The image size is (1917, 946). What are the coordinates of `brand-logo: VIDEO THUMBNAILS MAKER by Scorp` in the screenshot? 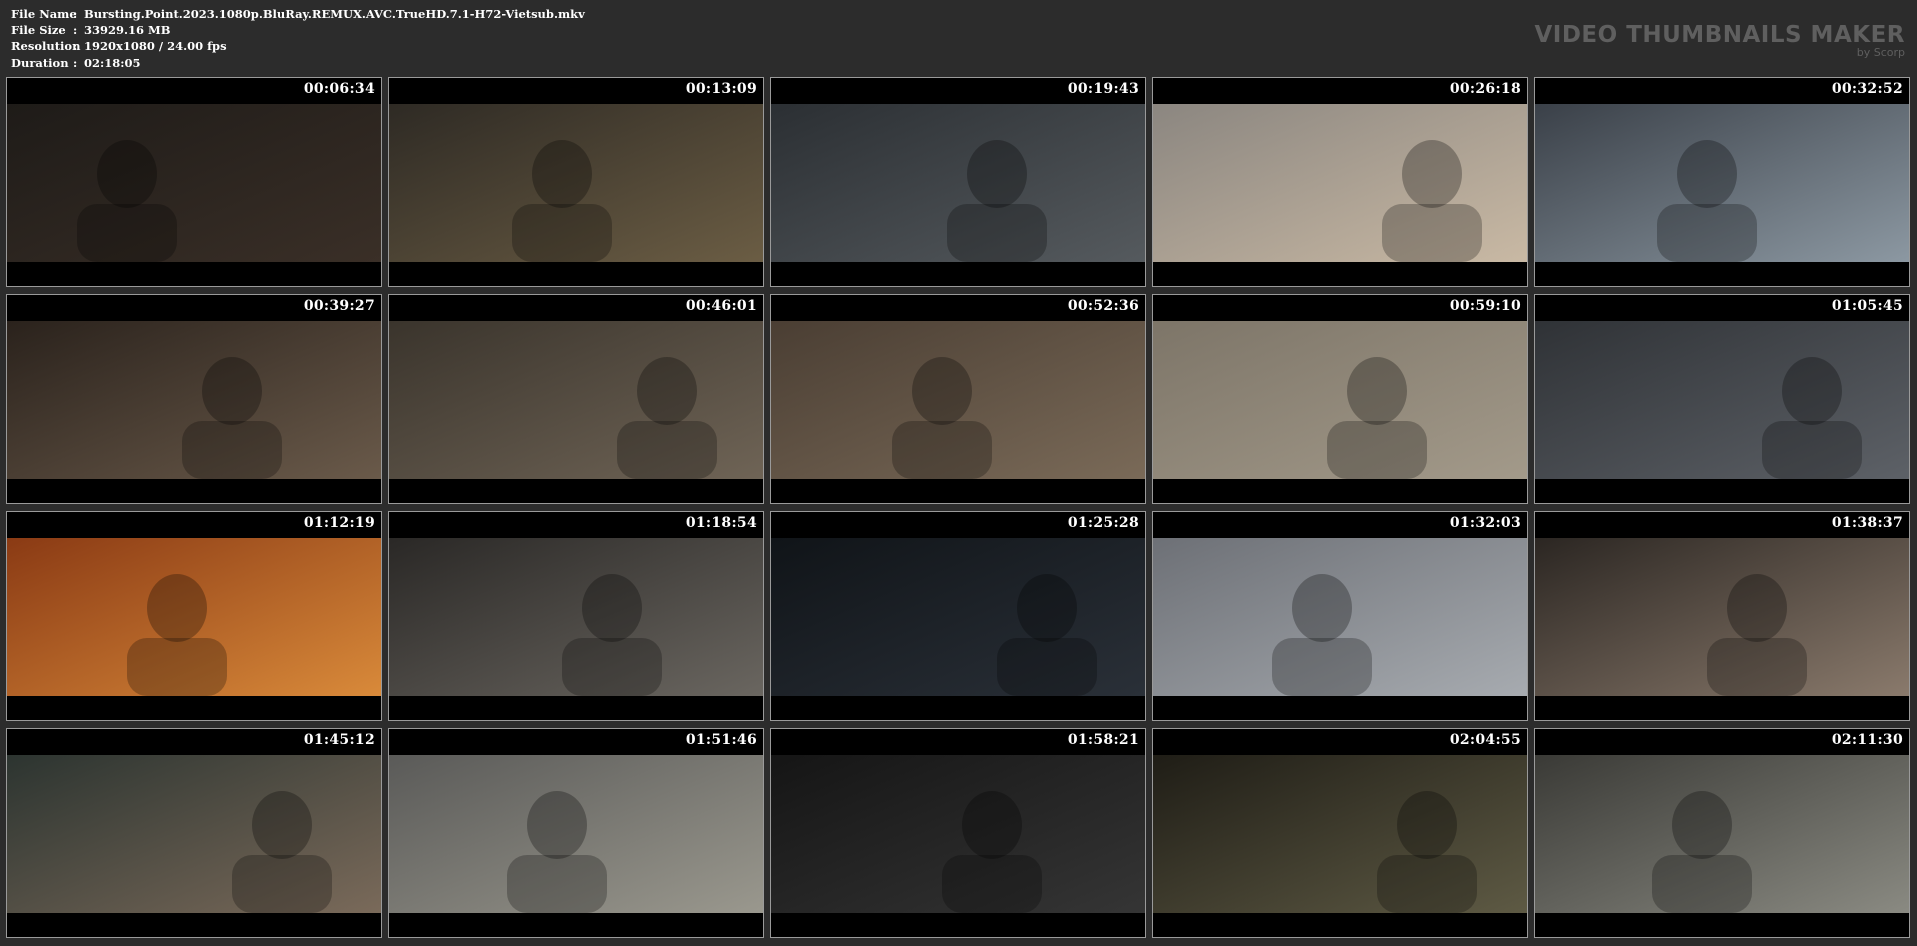 It's located at (1719, 40).